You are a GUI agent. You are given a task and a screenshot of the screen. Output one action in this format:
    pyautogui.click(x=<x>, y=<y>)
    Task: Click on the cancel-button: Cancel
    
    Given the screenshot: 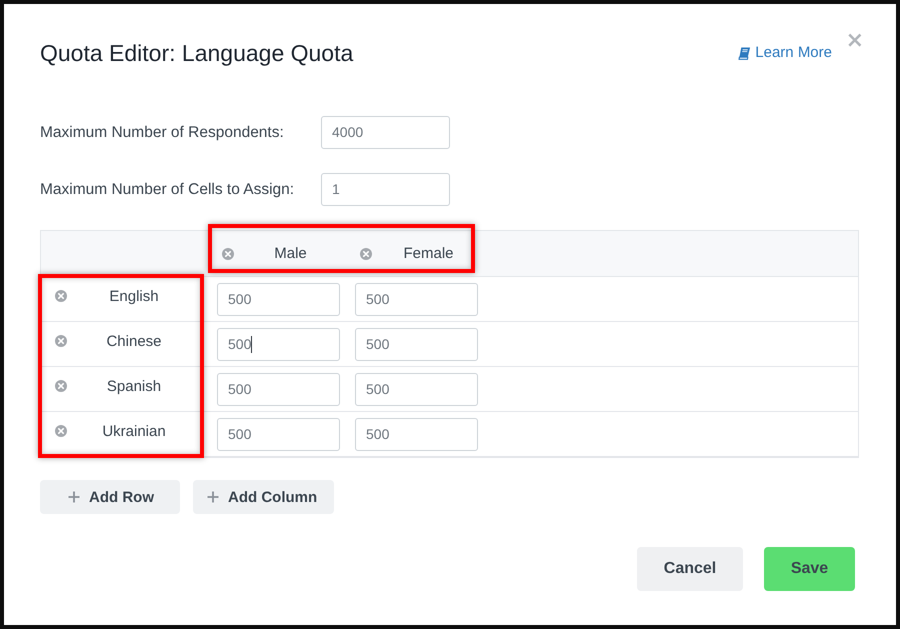 What is the action you would take?
    pyautogui.click(x=690, y=569)
    